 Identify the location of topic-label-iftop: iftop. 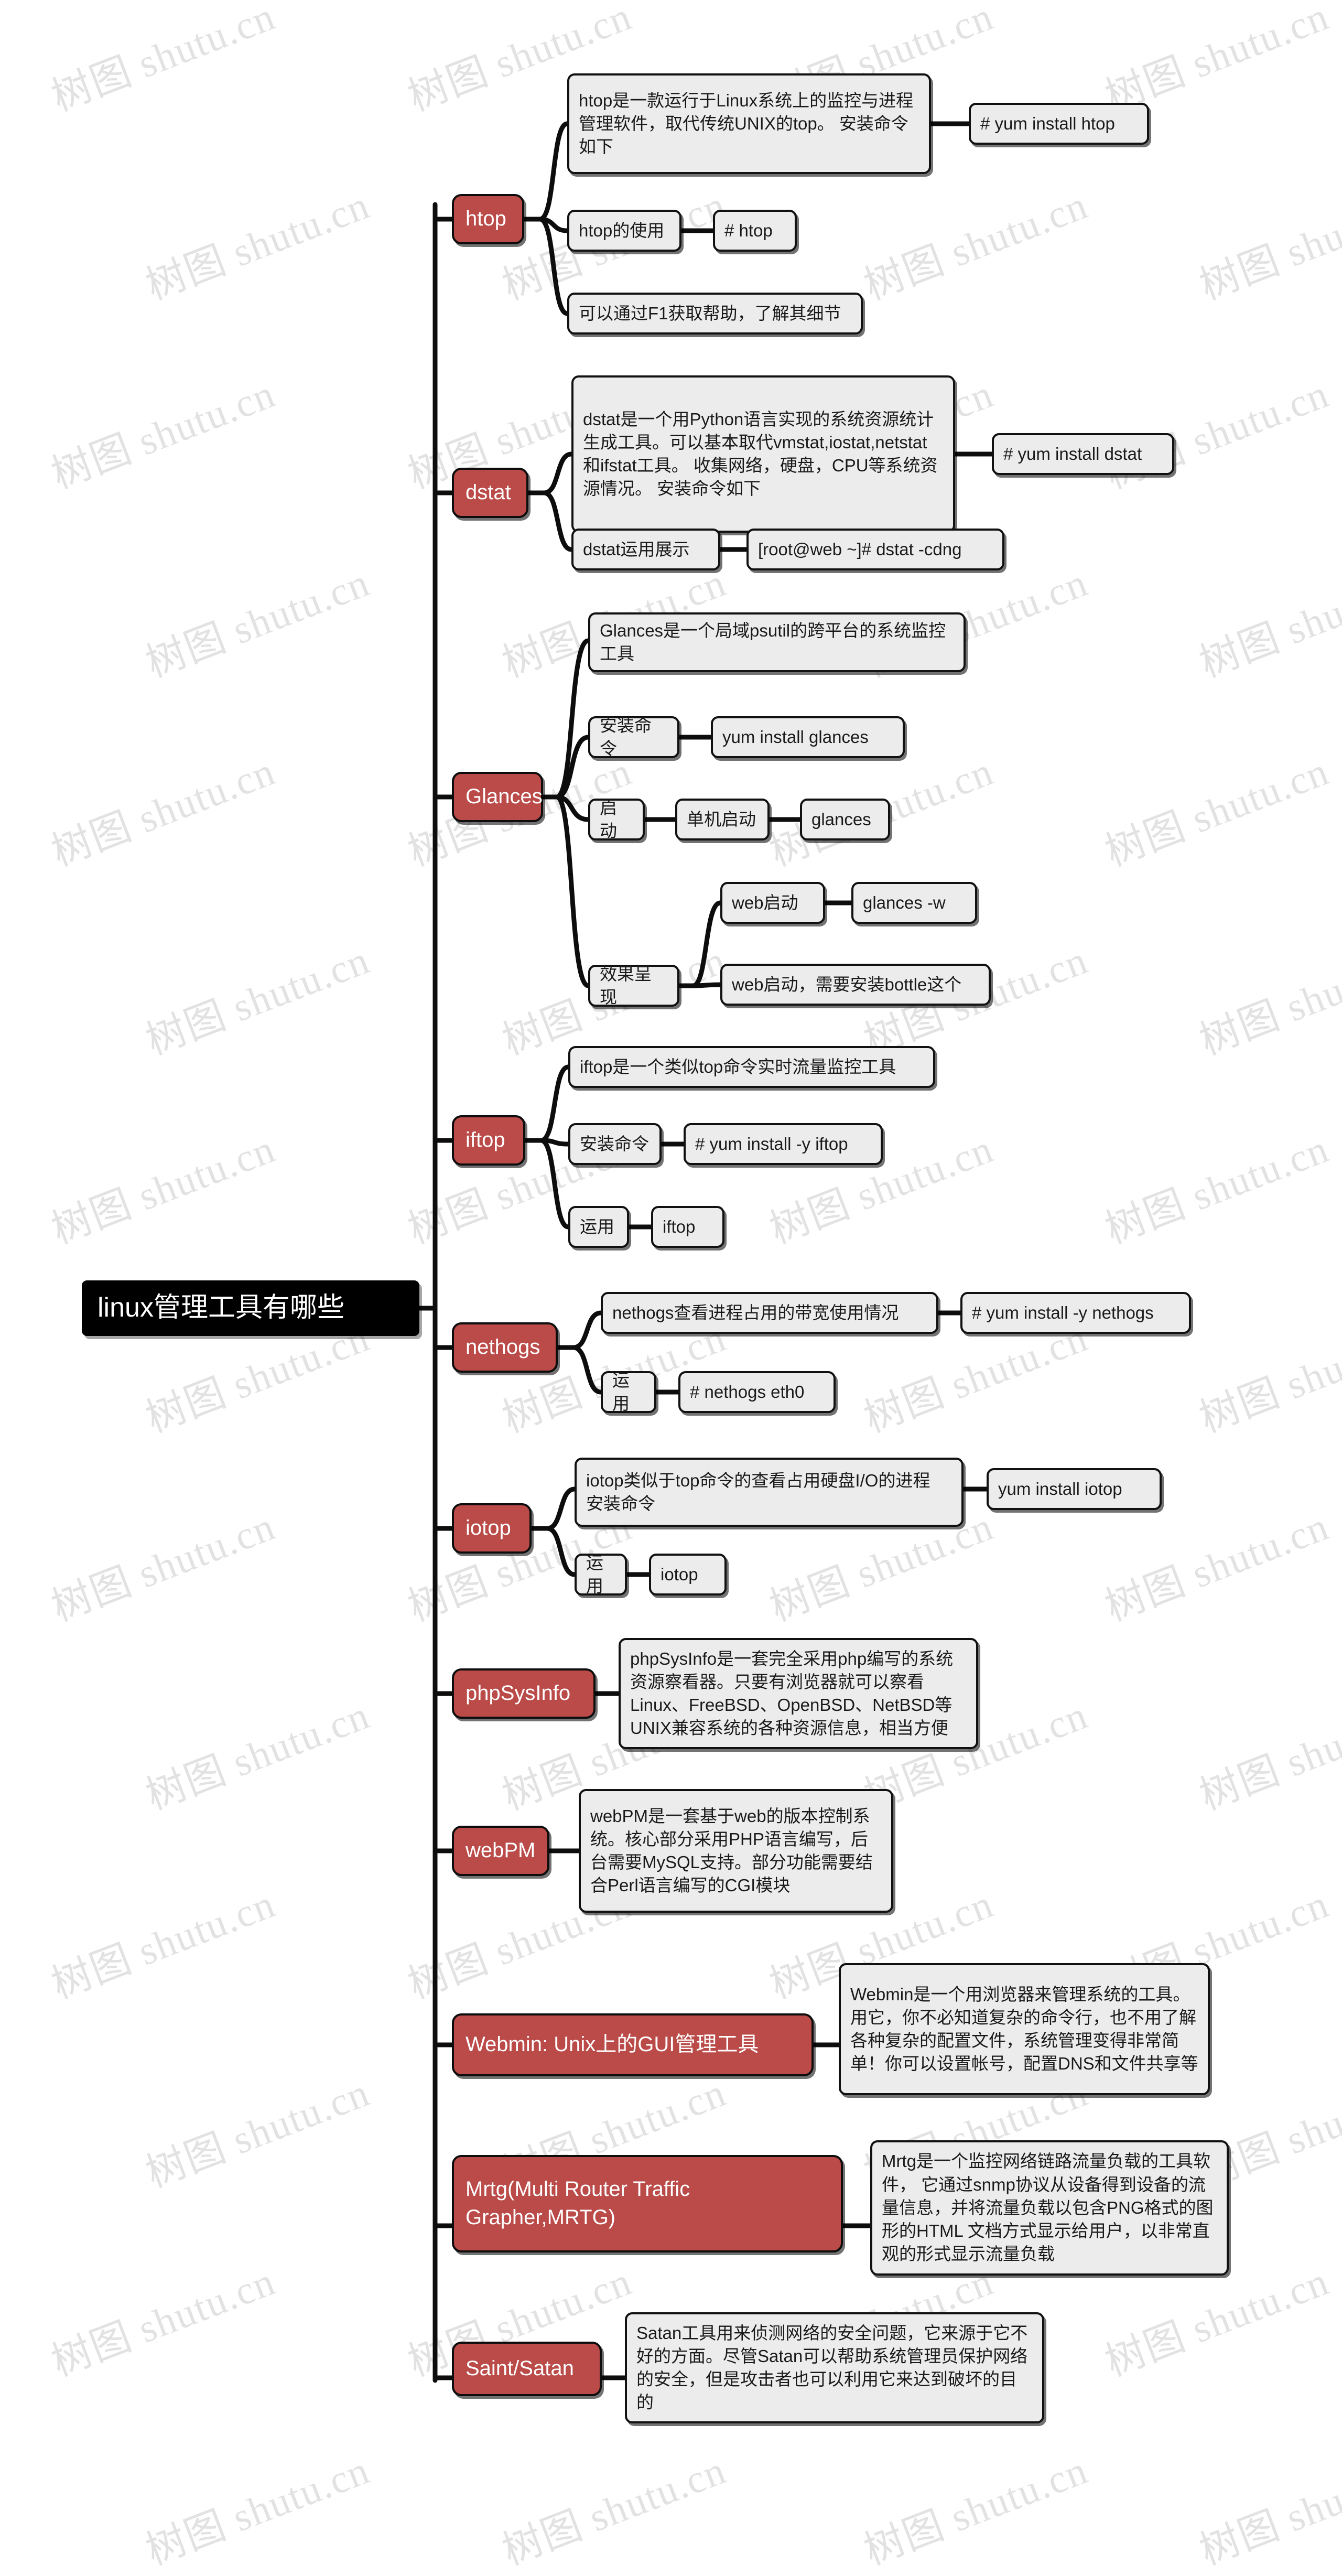
(485, 1140).